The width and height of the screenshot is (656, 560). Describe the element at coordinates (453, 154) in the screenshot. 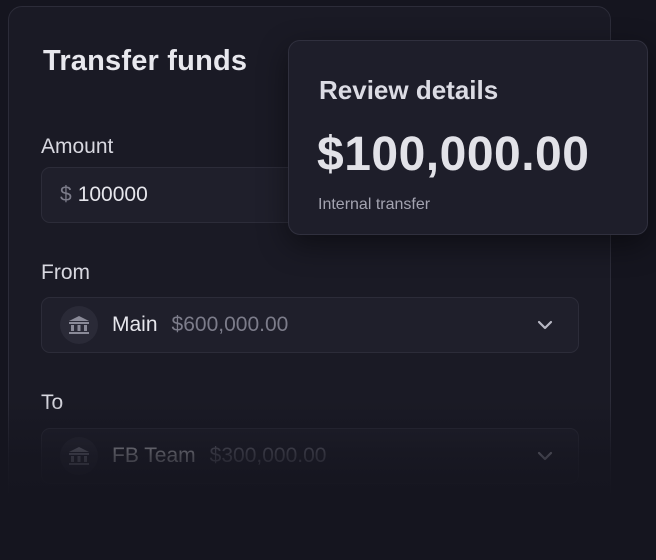

I see `review-amount: $100,000.00` at that location.